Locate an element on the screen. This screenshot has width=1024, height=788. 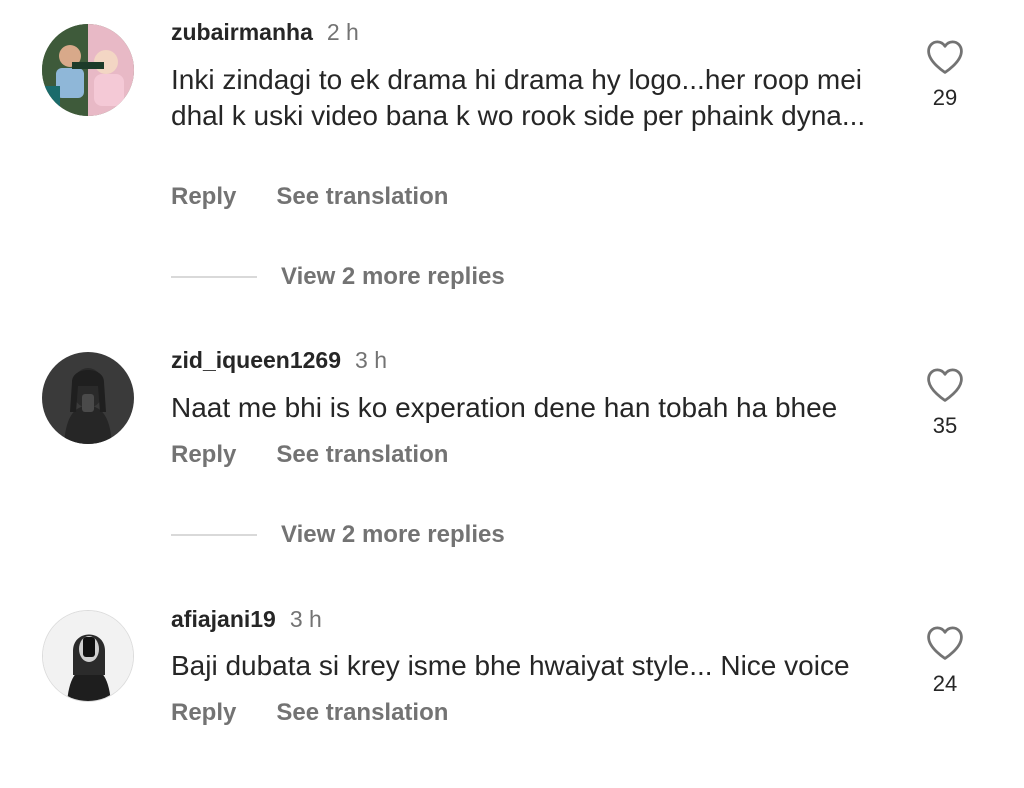
username: afiajani19 is located at coordinates (223, 619).